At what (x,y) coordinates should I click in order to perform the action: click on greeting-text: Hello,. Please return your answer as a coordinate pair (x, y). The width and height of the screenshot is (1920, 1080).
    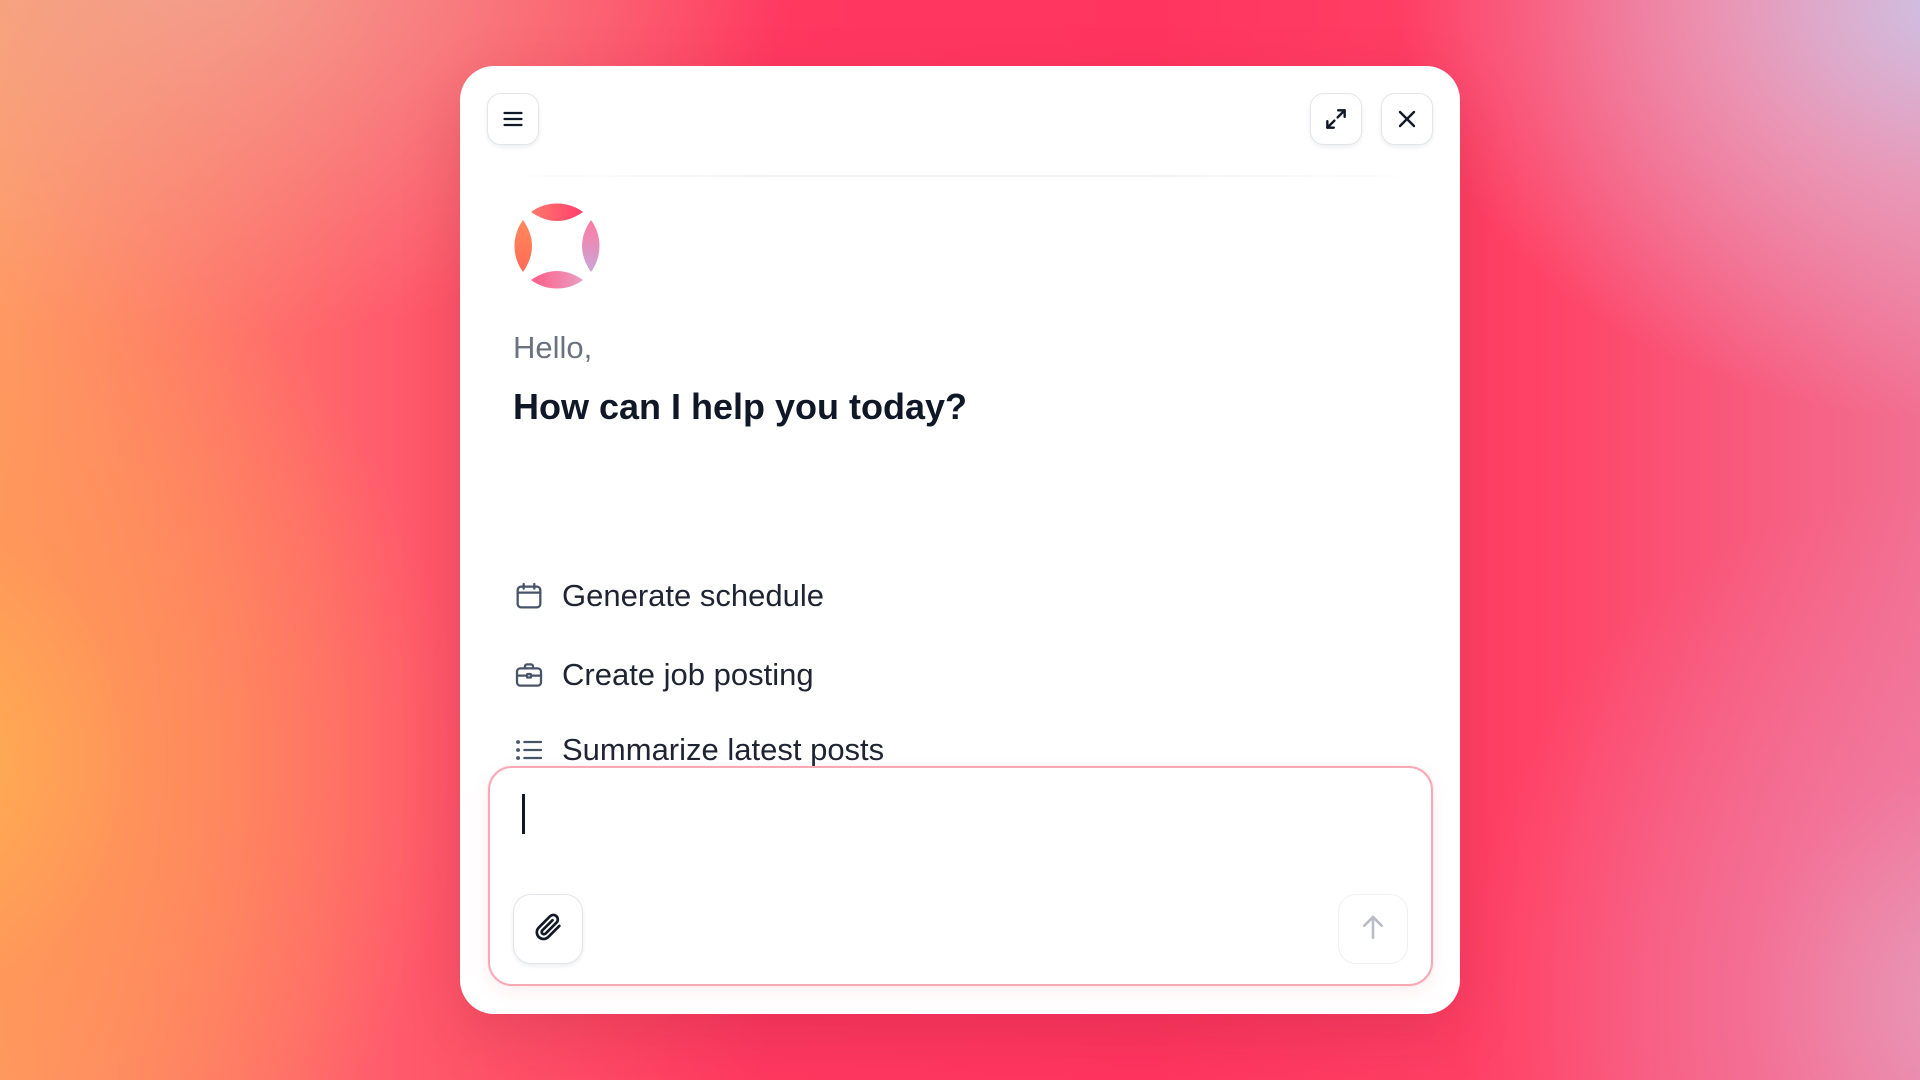
    Looking at the image, I should click on (553, 347).